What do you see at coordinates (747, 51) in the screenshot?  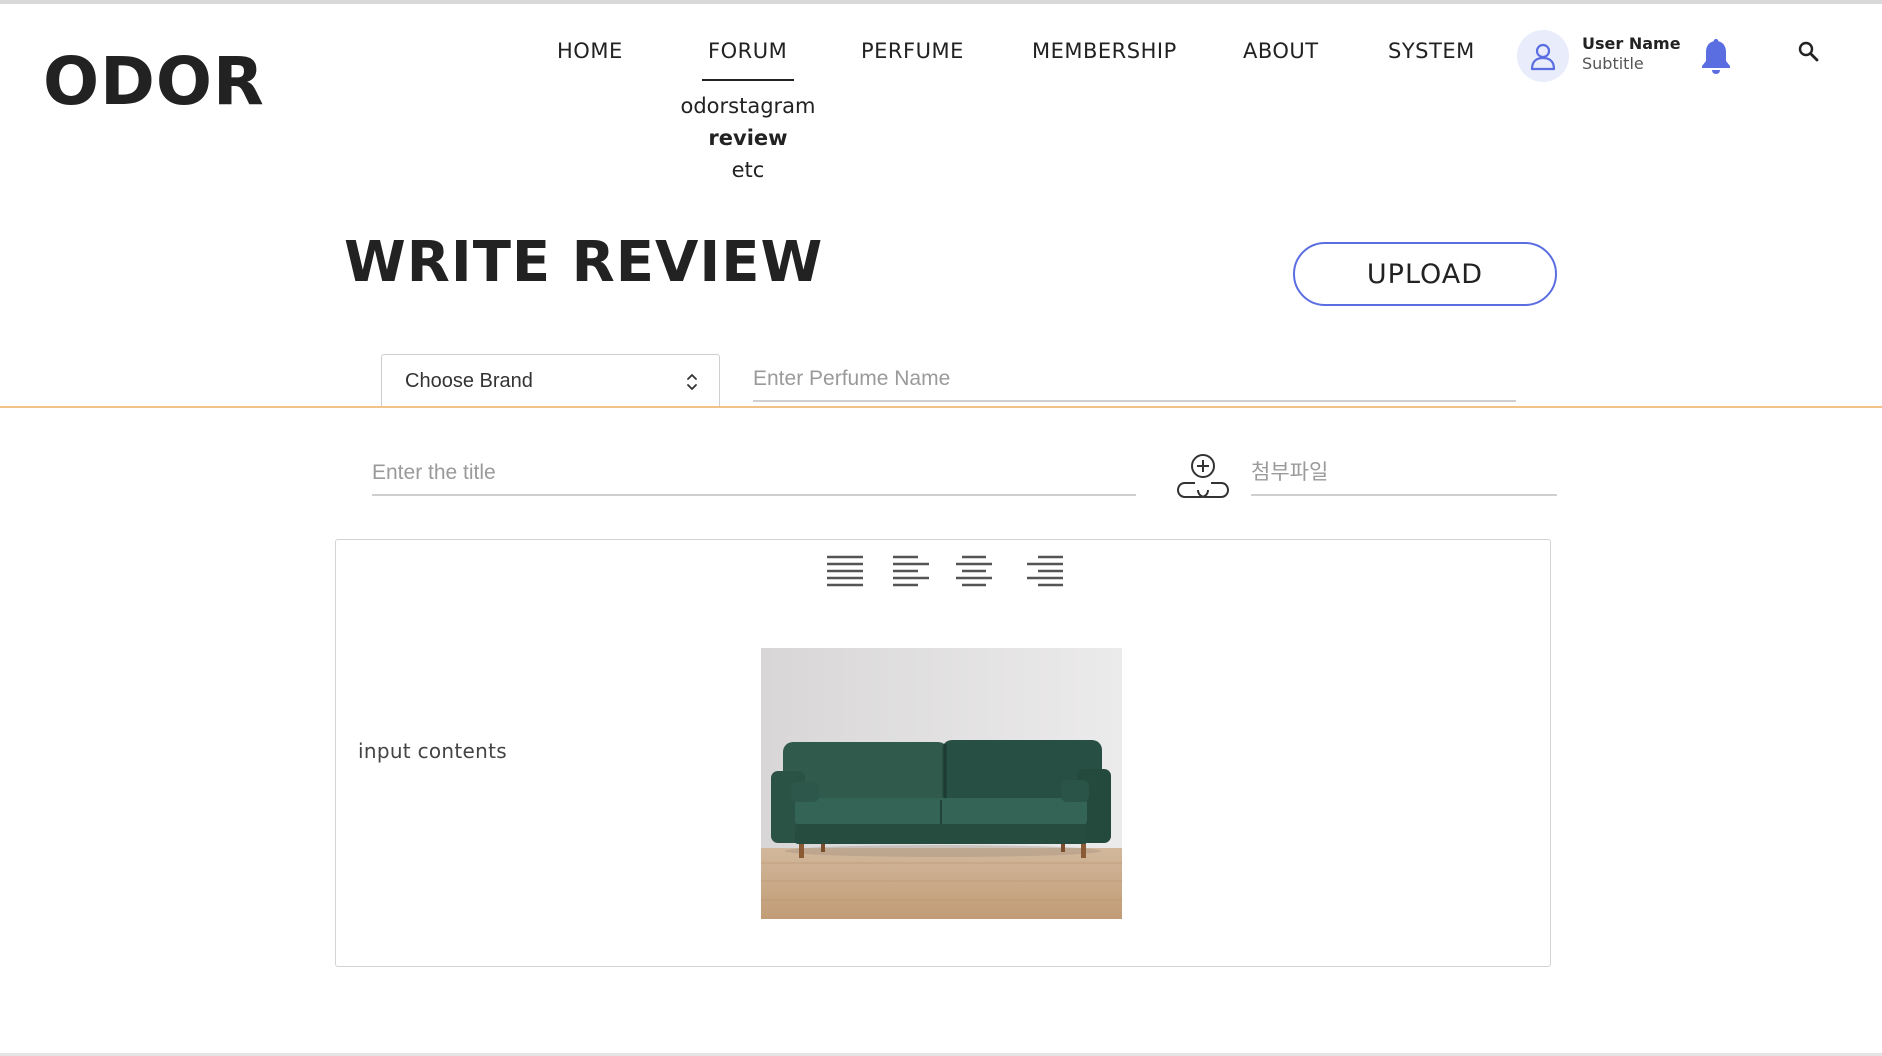 I see `nav-item-forum: FORUM` at bounding box center [747, 51].